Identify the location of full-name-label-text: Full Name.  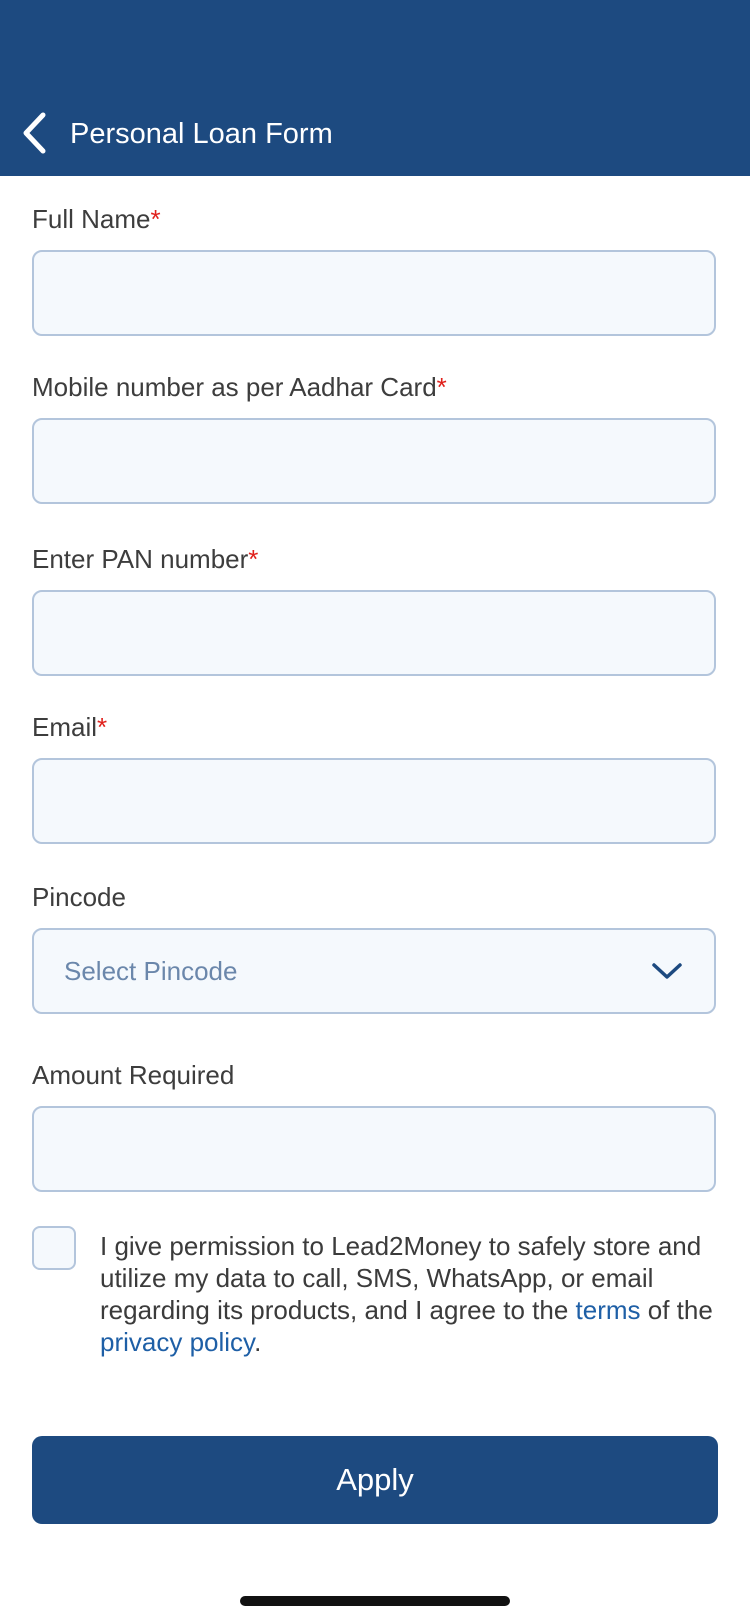
(91, 219).